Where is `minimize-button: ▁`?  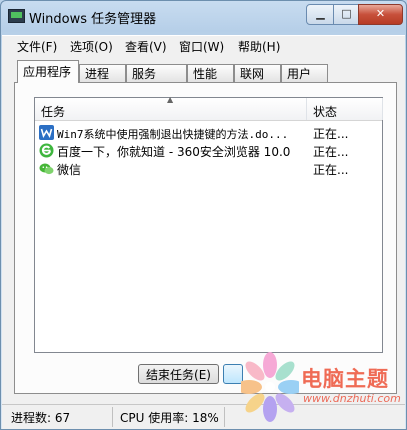
minimize-button: ▁ is located at coordinates (320, 14).